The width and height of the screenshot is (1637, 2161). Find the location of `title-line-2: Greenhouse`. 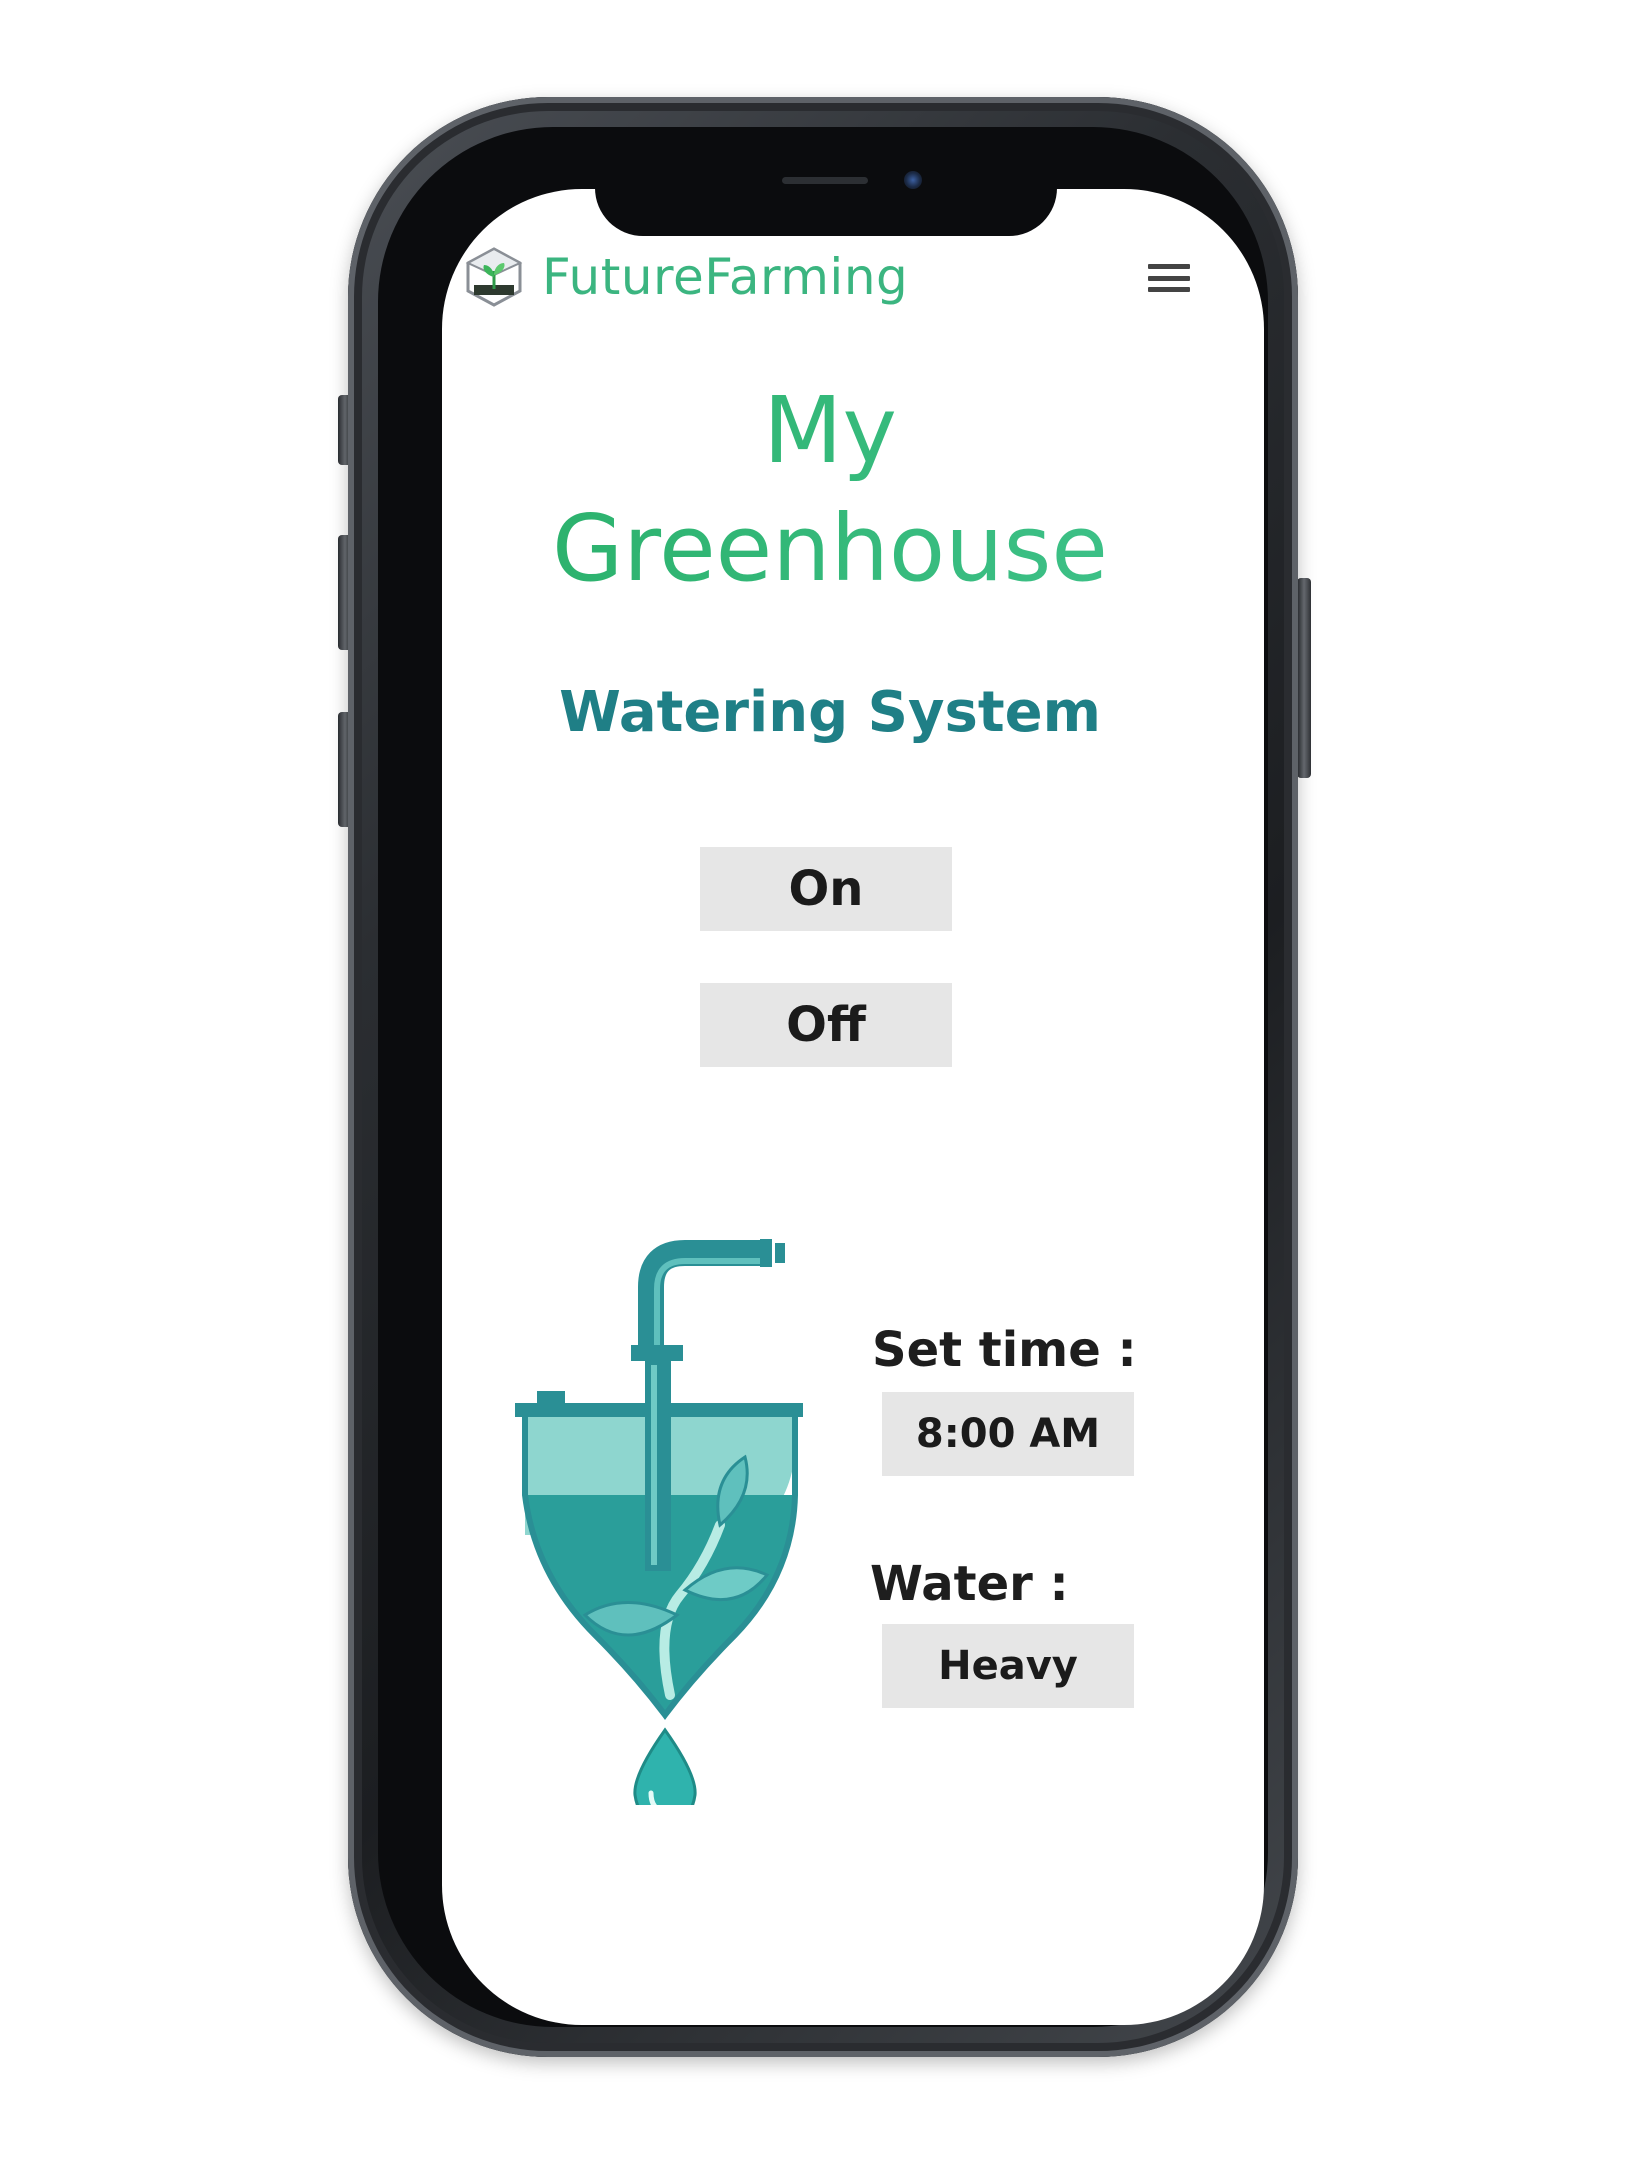

title-line-2: Greenhouse is located at coordinates (830, 548).